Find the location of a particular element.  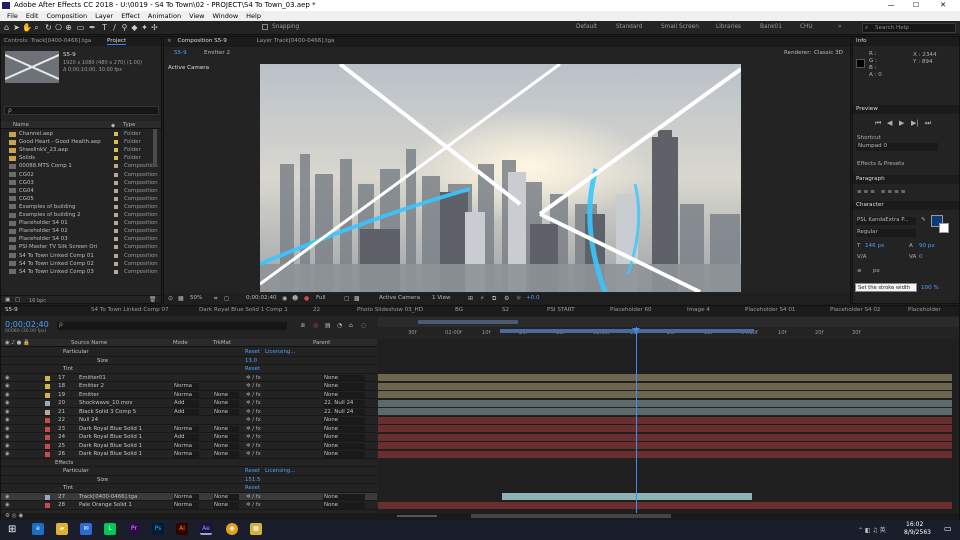

menu-effect: Effect is located at coordinates (130, 16).